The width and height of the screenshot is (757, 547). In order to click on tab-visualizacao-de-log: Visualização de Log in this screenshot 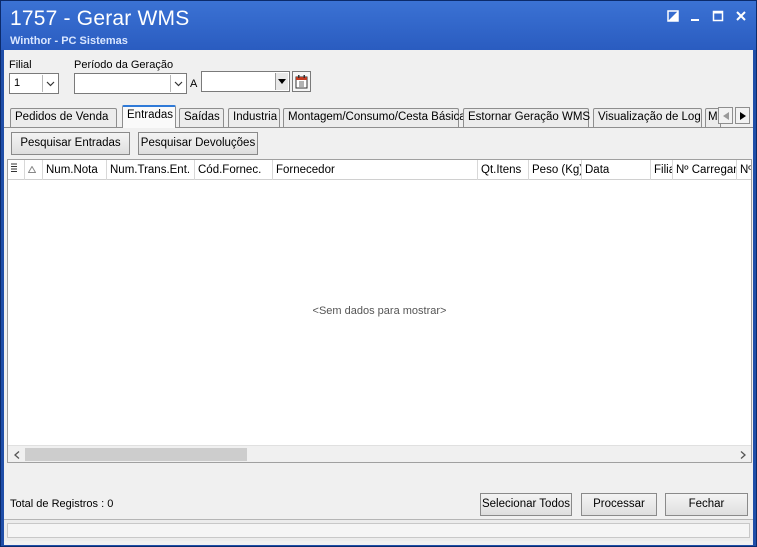, I will do `click(647, 117)`.